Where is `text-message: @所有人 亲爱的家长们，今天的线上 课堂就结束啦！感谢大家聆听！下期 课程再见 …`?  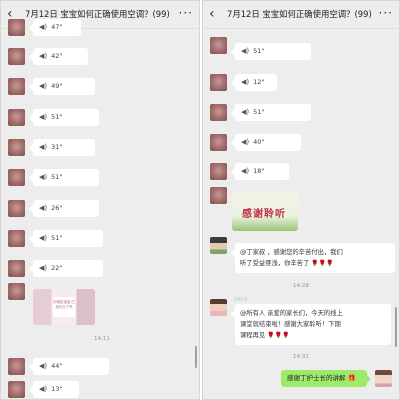 text-message: @所有人 亲爱的家长们，今天的线上 课堂就结束啦！感谢大家聆听！下期 课程再见 … is located at coordinates (311, 324).